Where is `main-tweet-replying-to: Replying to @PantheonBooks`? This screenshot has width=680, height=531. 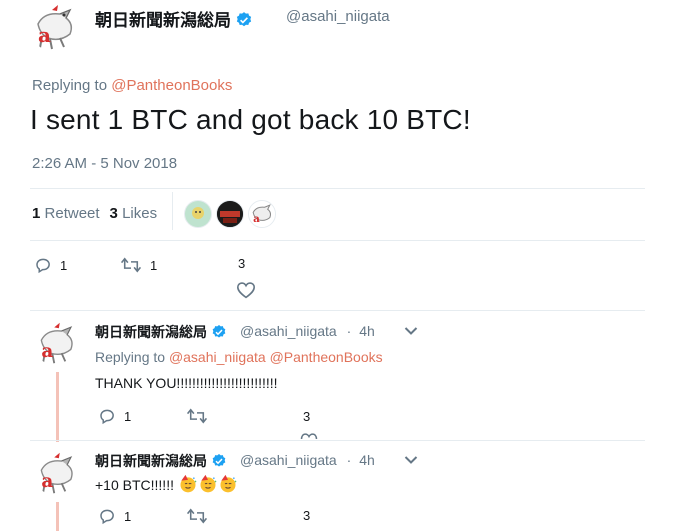 main-tweet-replying-to: Replying to @PantheonBooks is located at coordinates (132, 85).